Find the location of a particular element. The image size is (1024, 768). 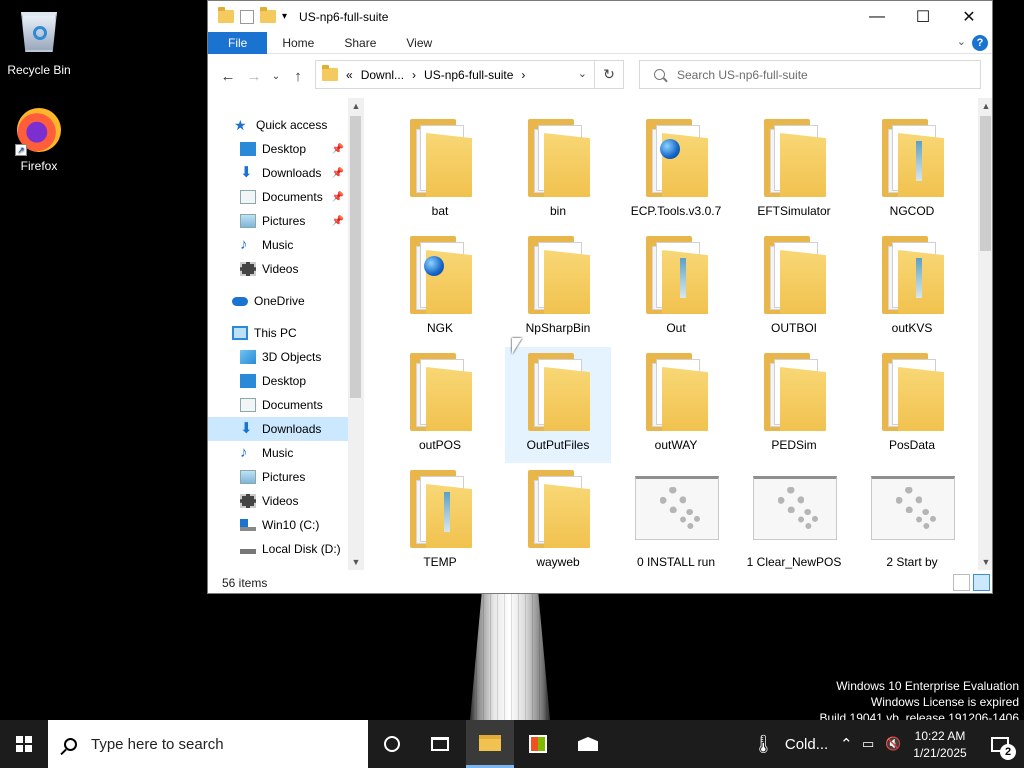

breadcrumb-current: US-np6-full-suite is located at coordinates (468, 75).